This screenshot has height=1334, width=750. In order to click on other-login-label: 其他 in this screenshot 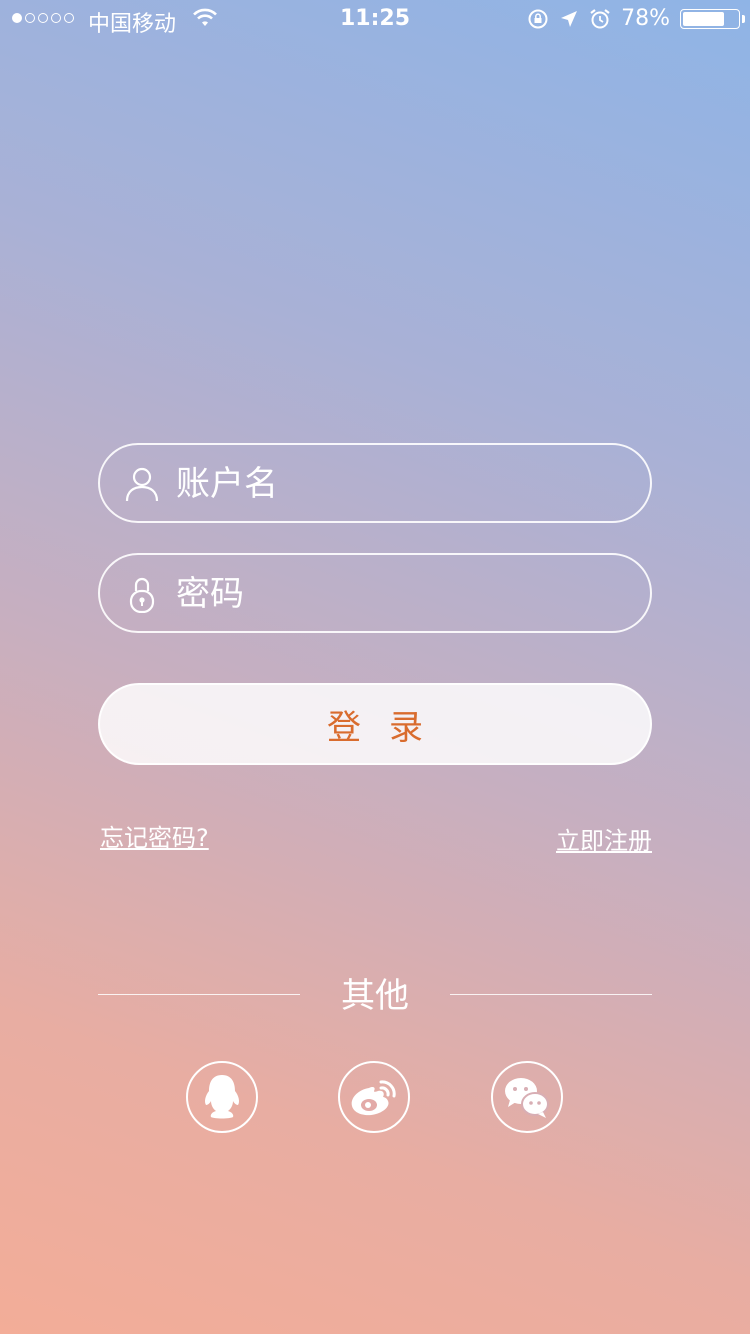, I will do `click(375, 996)`.